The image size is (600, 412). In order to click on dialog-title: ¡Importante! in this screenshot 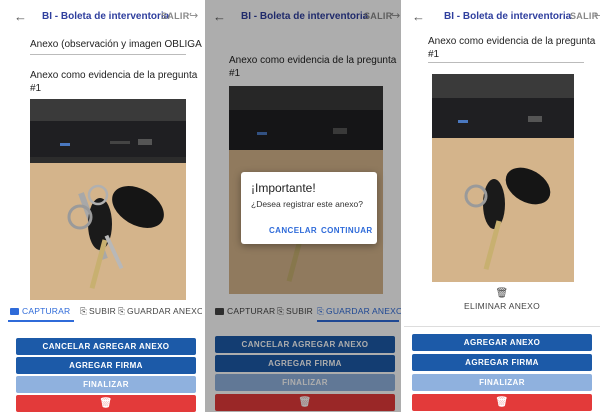, I will do `click(283, 188)`.